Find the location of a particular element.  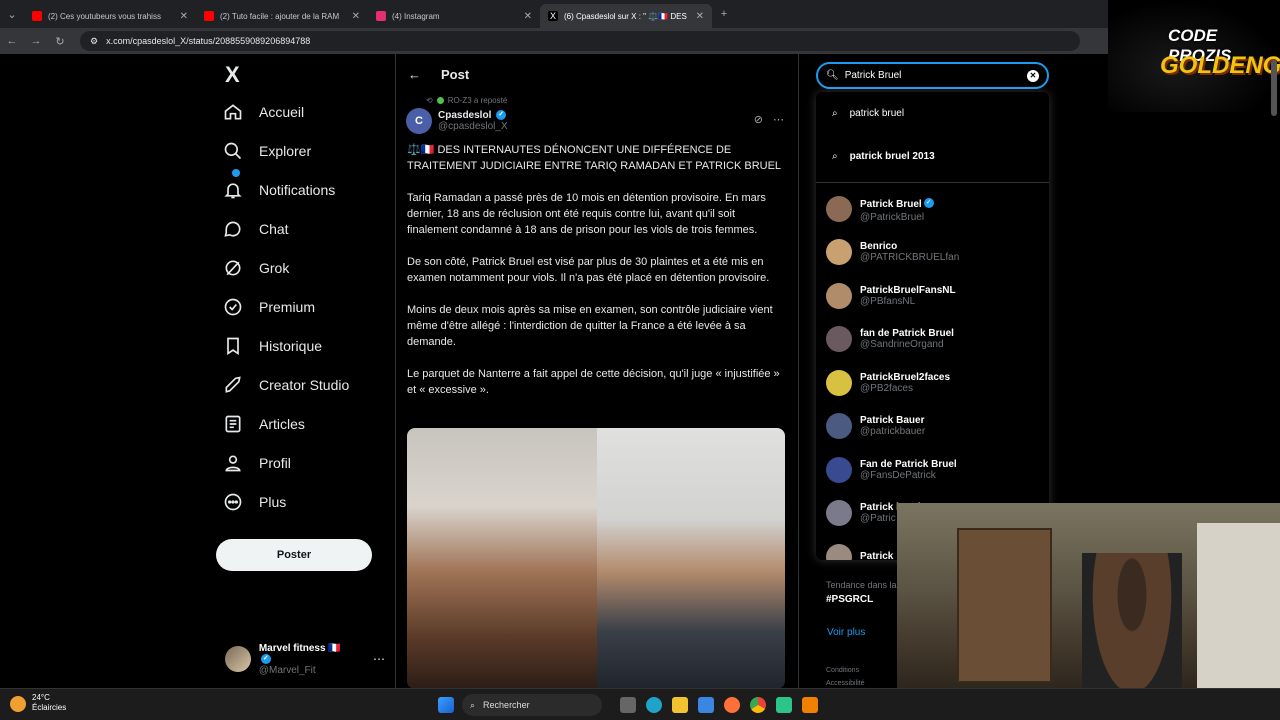

firefox-icon is located at coordinates (732, 705).